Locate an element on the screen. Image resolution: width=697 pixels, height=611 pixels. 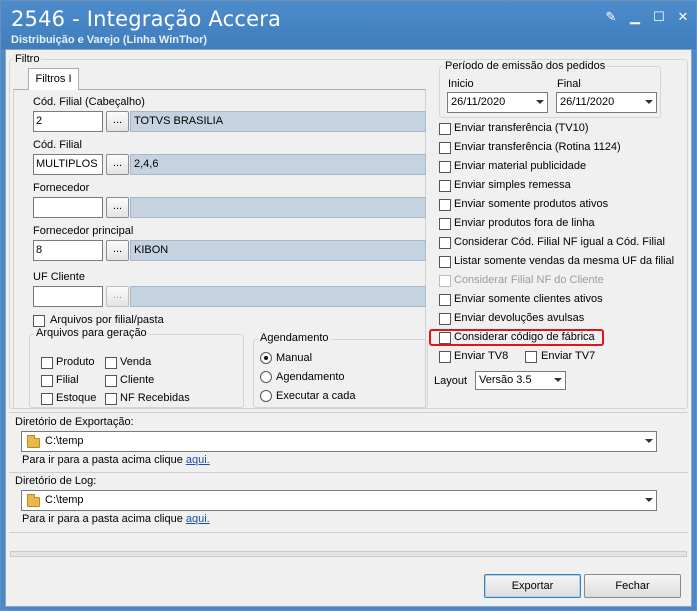
maximize-button: ☐ is located at coordinates (659, 17).